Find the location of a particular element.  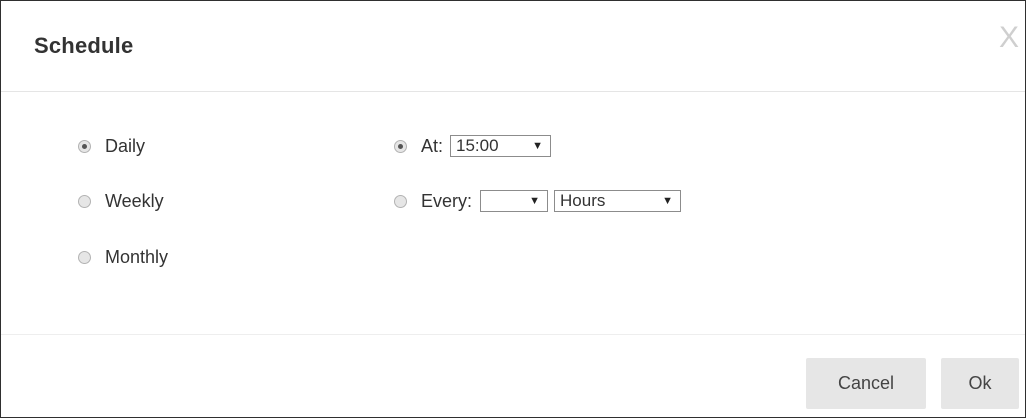

ok-button: Ok is located at coordinates (980, 383).